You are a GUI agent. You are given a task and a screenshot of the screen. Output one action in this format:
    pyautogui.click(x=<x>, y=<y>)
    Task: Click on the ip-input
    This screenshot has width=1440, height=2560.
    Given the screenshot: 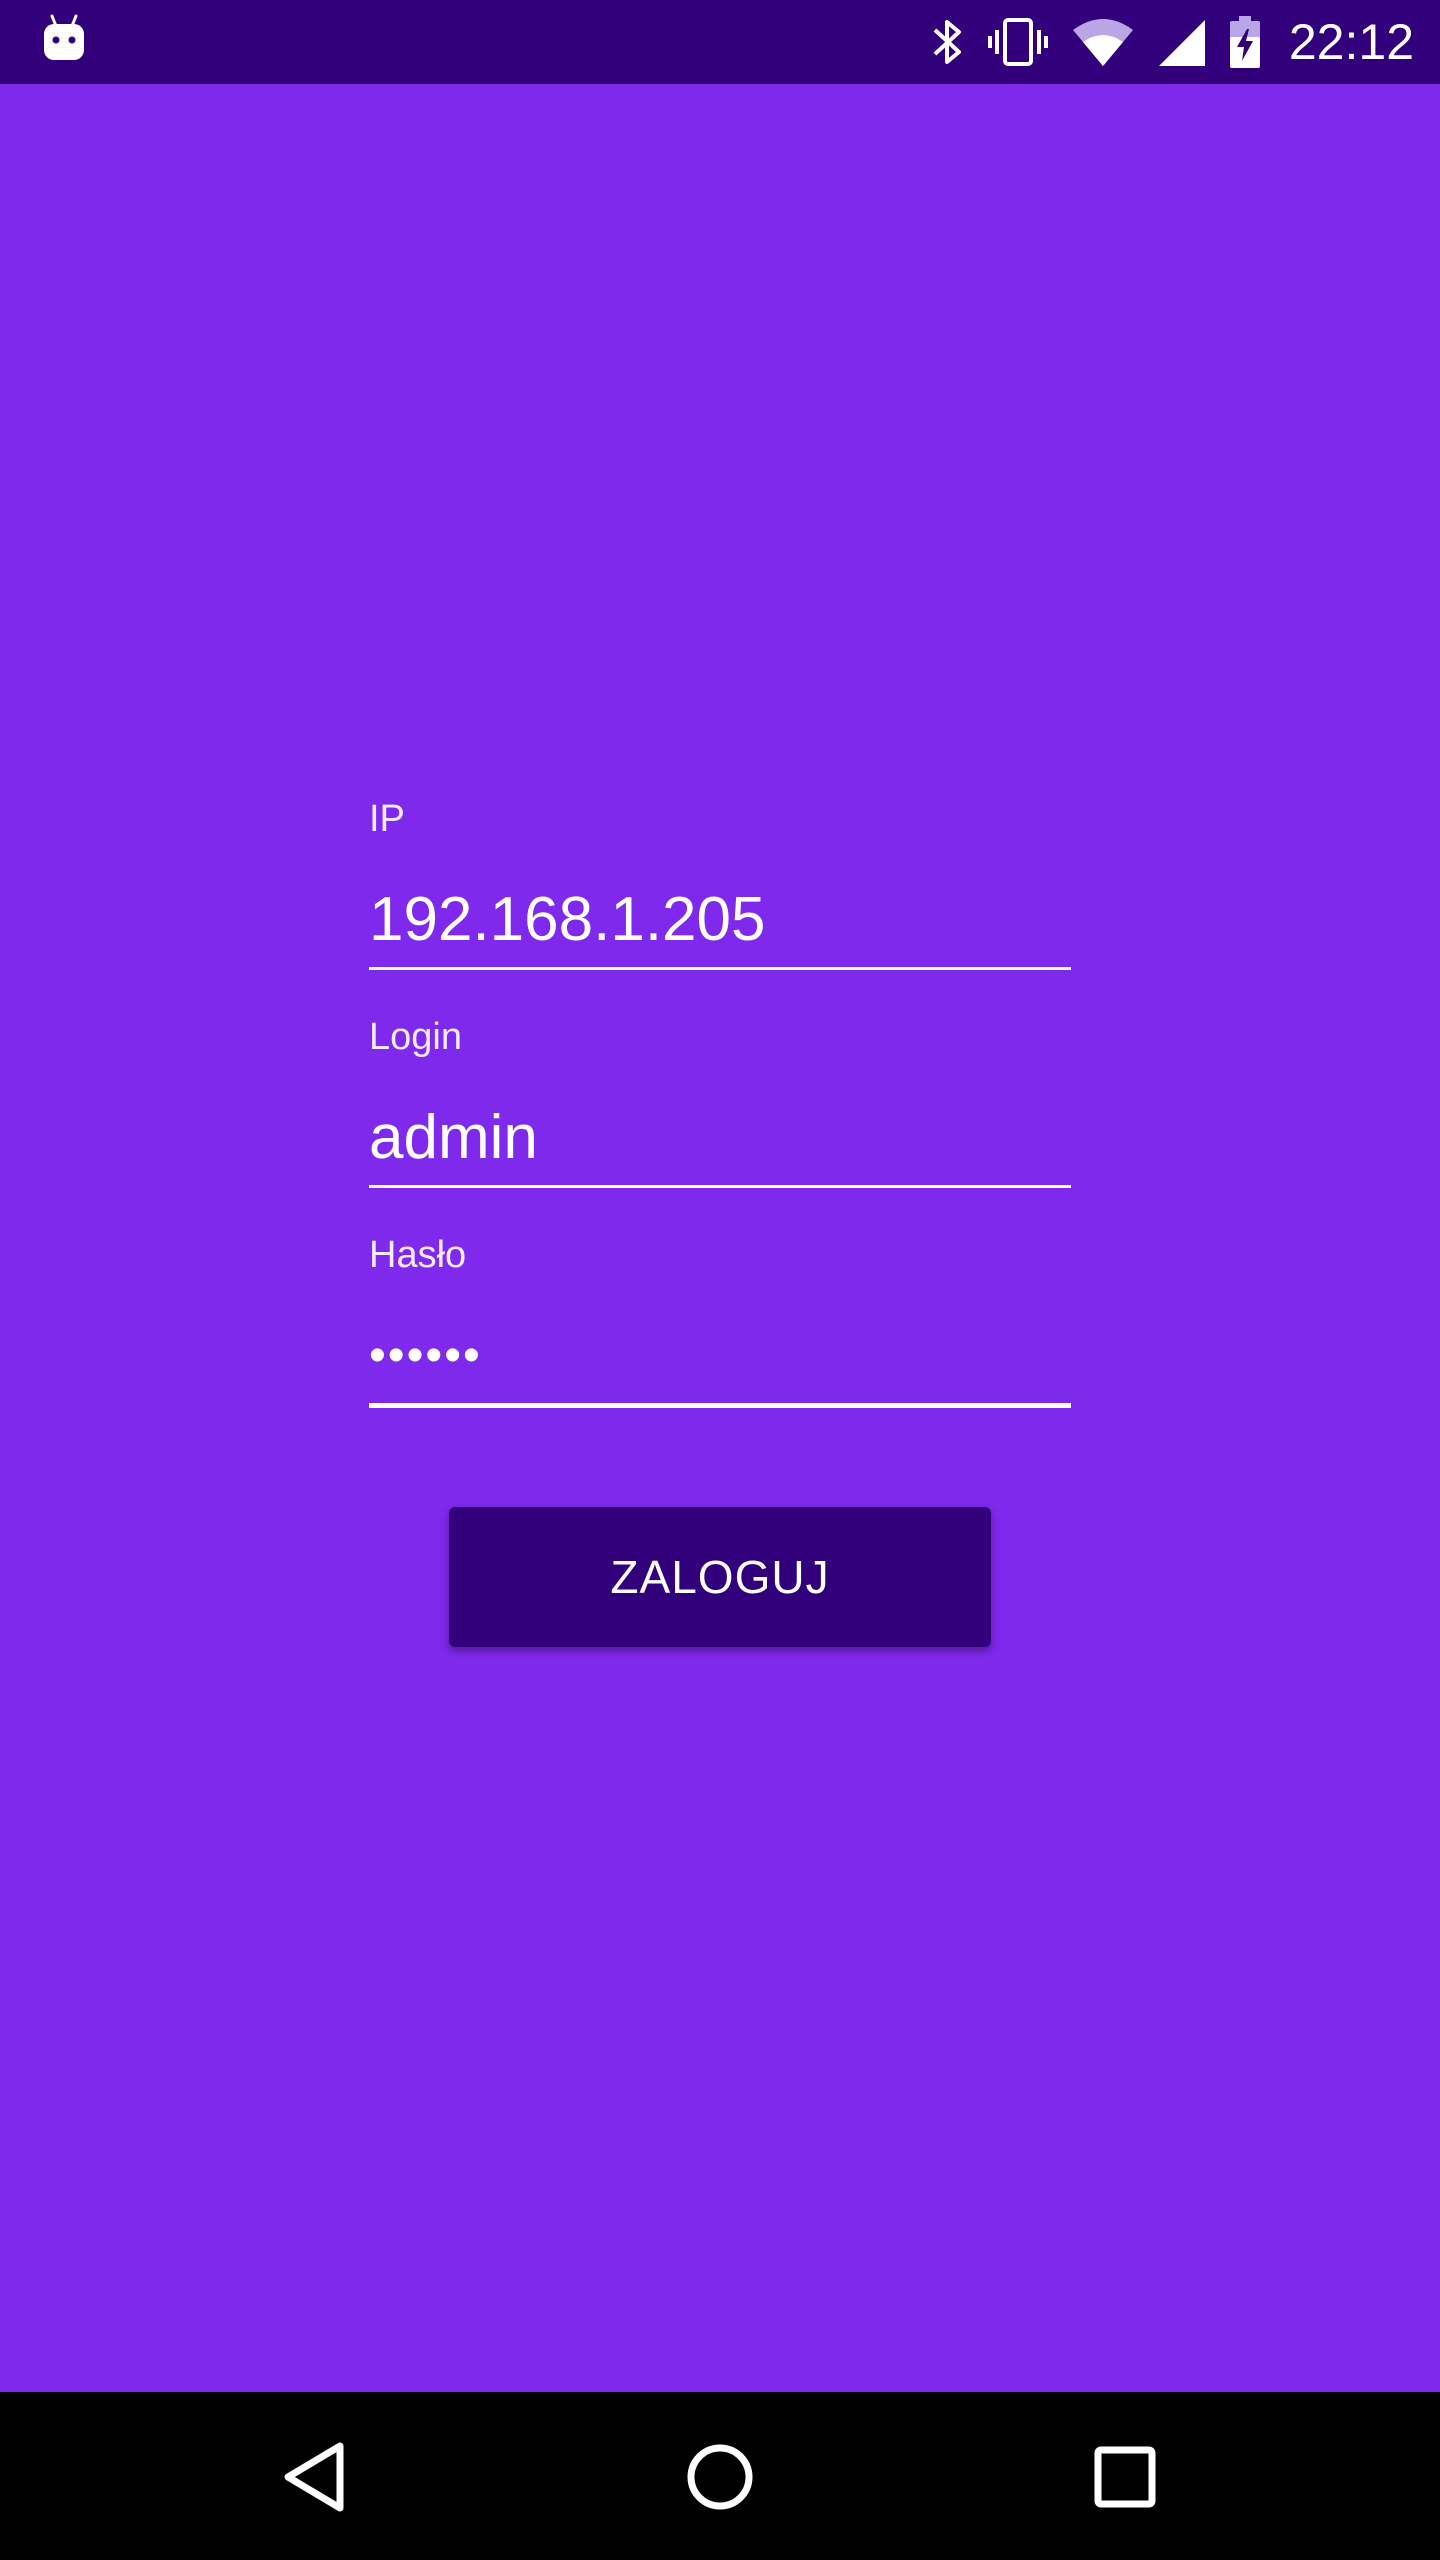 What is the action you would take?
    pyautogui.click(x=720, y=920)
    